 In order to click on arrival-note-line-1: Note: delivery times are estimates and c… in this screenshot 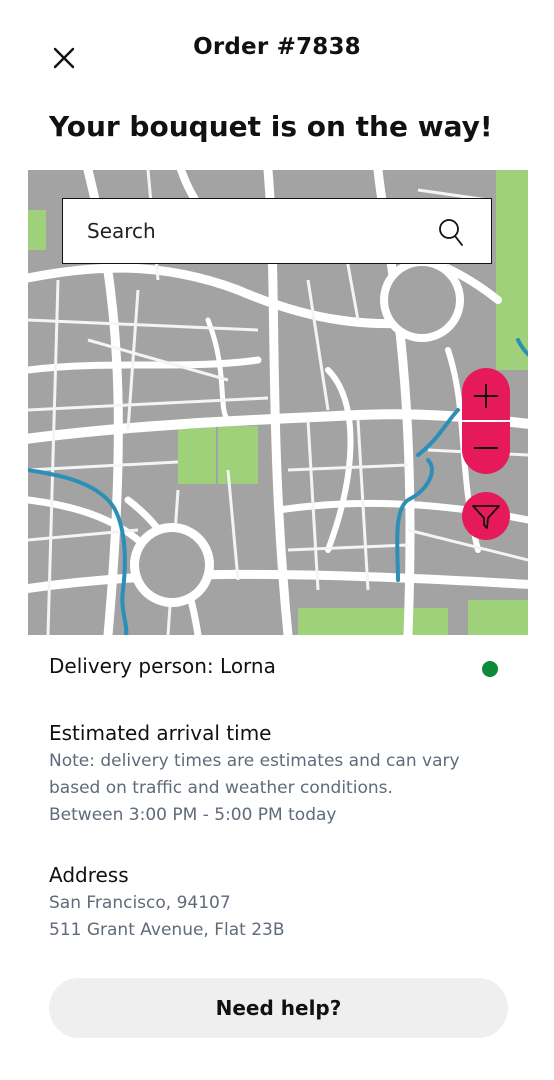, I will do `click(254, 761)`.